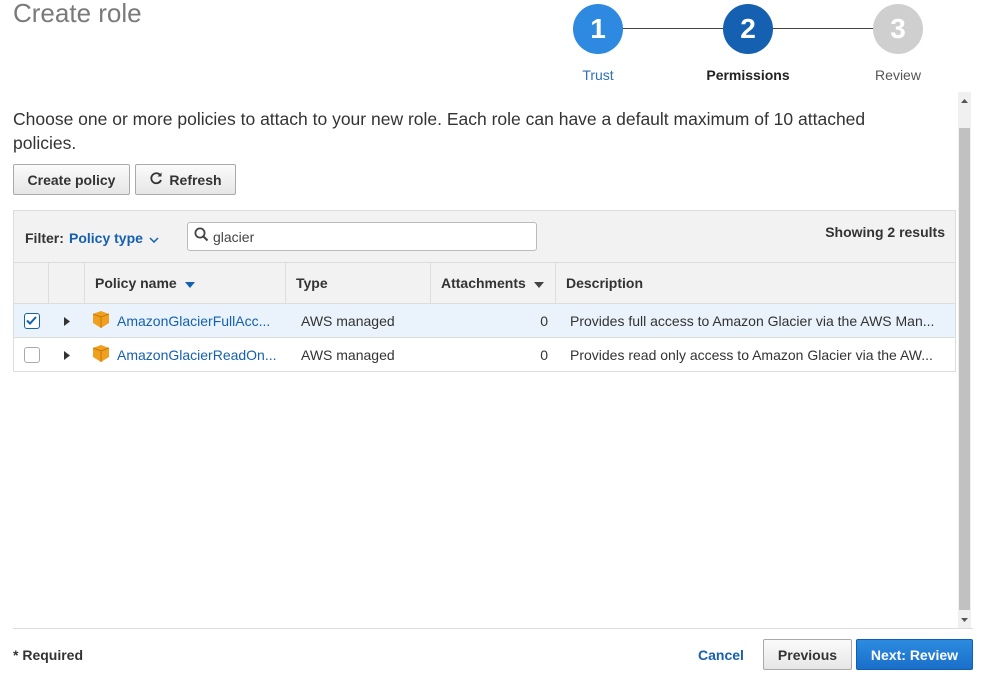  I want to click on results-count: Showing 2 results, so click(885, 232).